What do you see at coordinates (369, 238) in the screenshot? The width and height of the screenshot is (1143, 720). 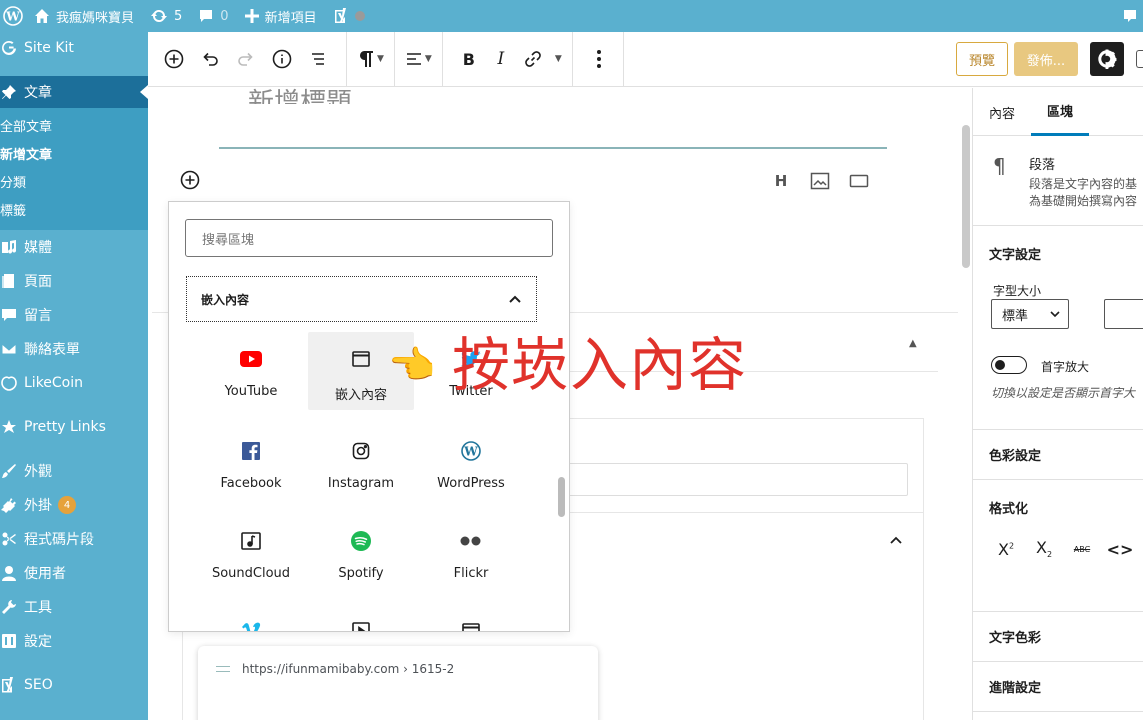 I see `block-search-input: 搜尋區塊` at bounding box center [369, 238].